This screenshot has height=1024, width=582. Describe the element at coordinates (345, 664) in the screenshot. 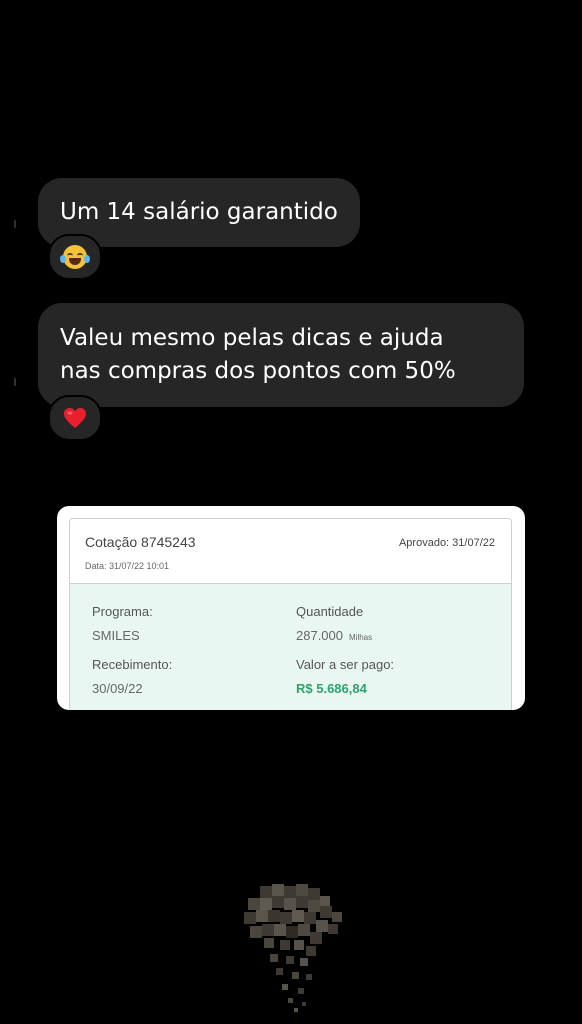

I see `amount-label: Valor a ser pago:` at that location.